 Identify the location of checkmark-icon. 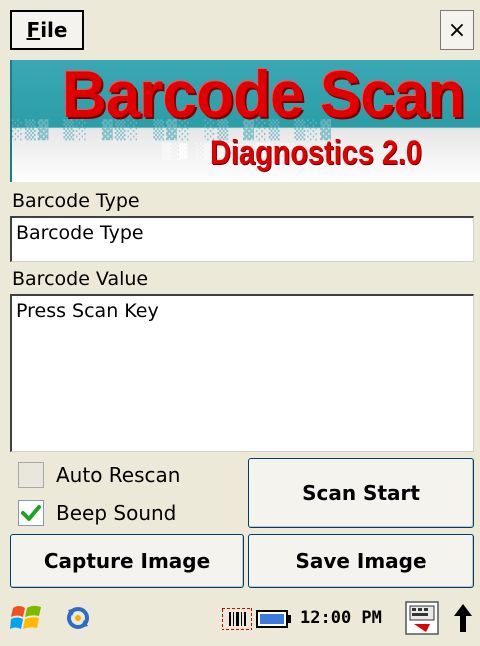
(31, 513).